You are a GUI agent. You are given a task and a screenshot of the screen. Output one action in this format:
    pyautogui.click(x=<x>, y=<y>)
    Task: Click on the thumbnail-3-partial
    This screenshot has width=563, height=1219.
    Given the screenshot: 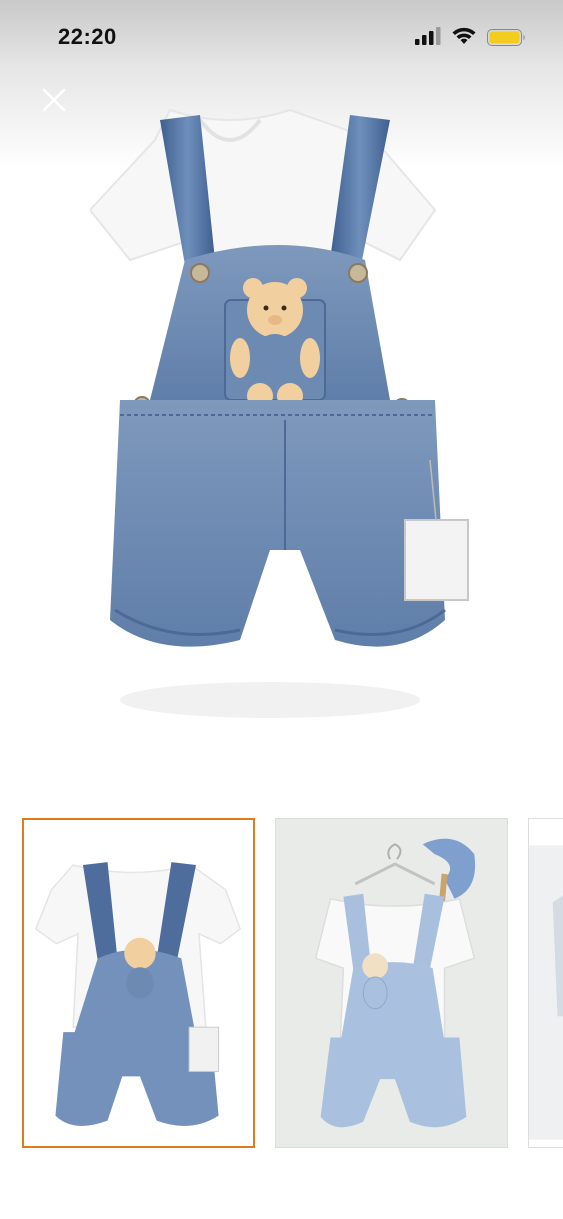 What is the action you would take?
    pyautogui.click(x=545, y=983)
    